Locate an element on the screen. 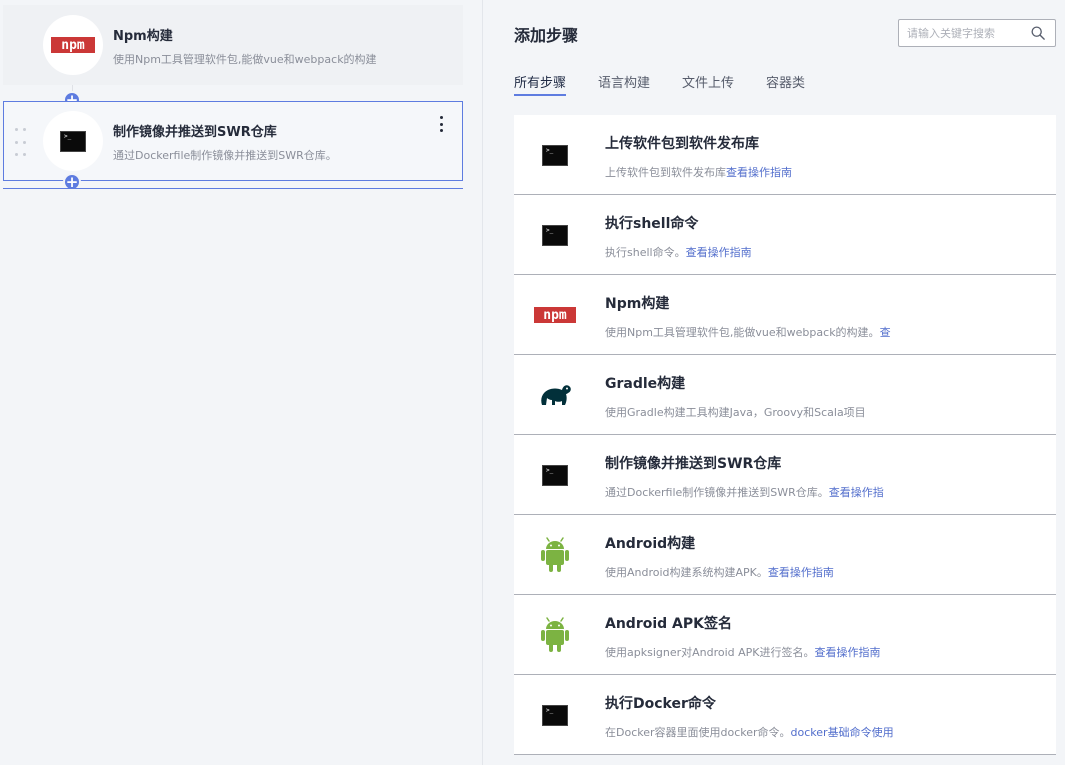 The image size is (1065, 765). step-title: 制作镜像并推送到SWR仓库 is located at coordinates (195, 132).